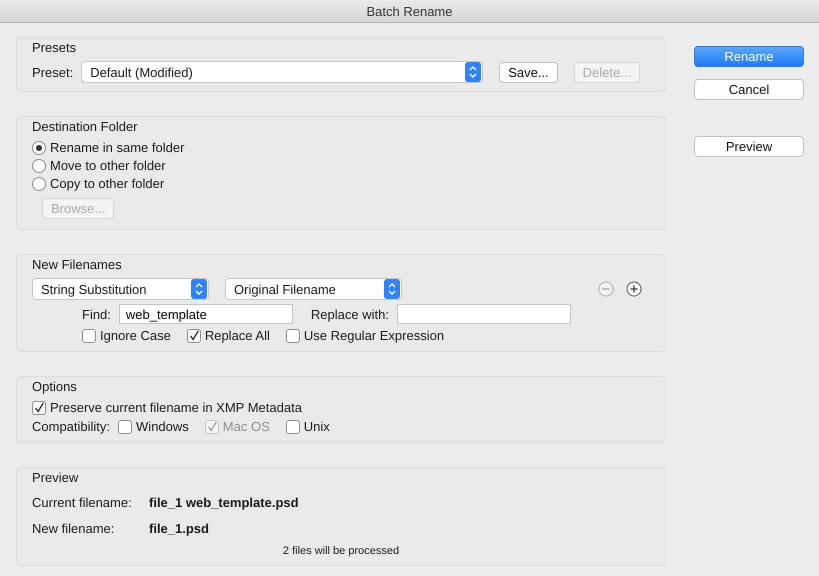 This screenshot has width=819, height=576. Describe the element at coordinates (117, 147) in the screenshot. I see `radio-label: Rename in same folder` at that location.